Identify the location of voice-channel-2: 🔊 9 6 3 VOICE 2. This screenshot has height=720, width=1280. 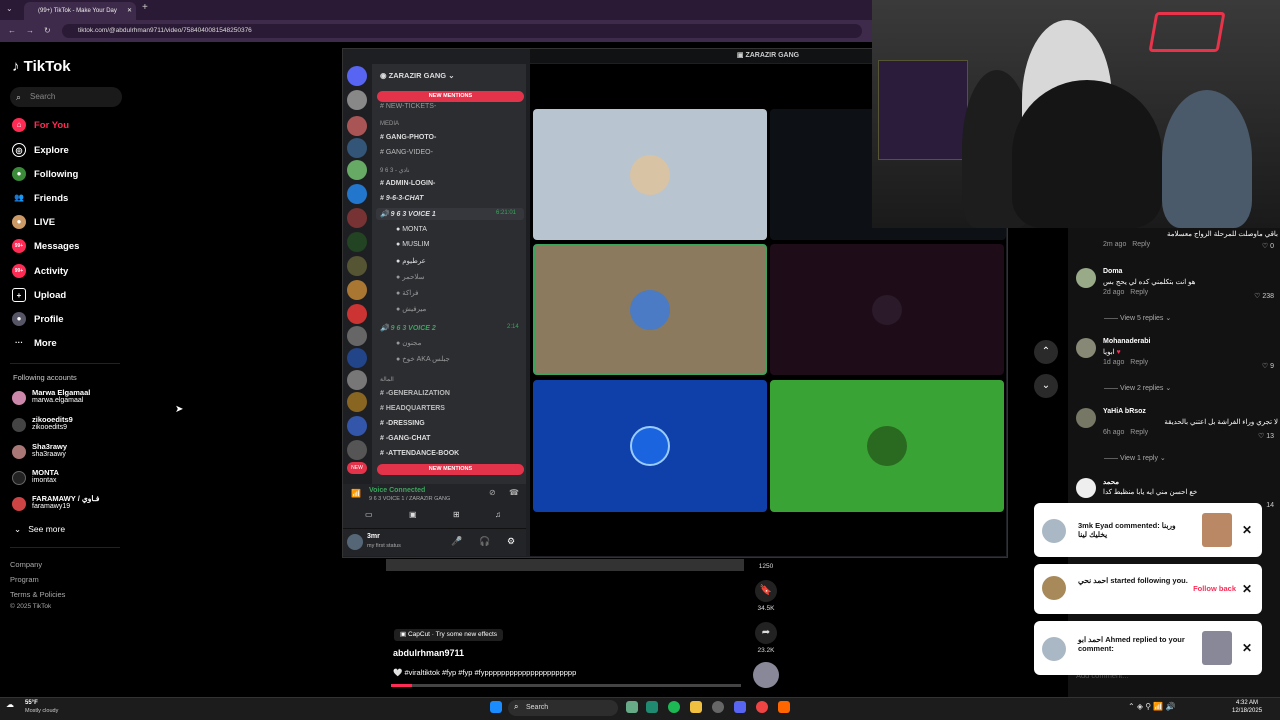
(408, 328).